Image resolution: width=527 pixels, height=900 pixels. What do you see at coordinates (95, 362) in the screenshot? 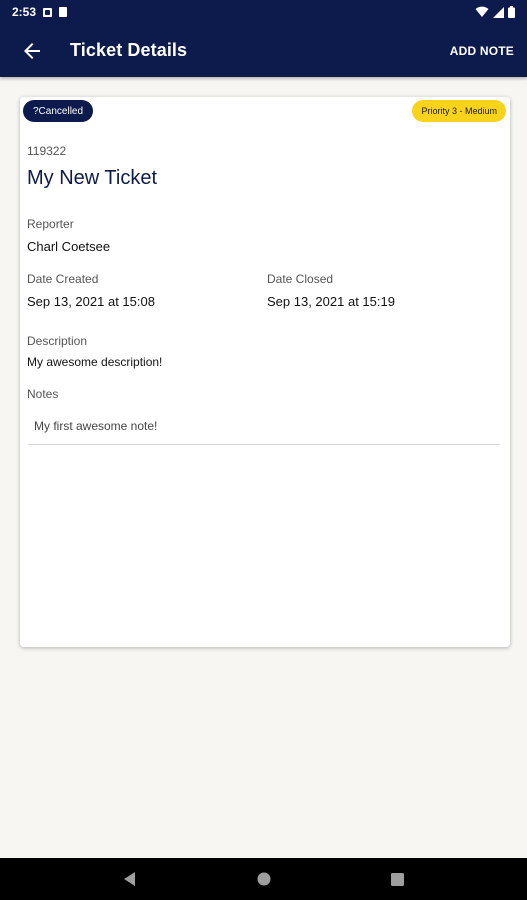
I see `description-value: My awesome description!` at bounding box center [95, 362].